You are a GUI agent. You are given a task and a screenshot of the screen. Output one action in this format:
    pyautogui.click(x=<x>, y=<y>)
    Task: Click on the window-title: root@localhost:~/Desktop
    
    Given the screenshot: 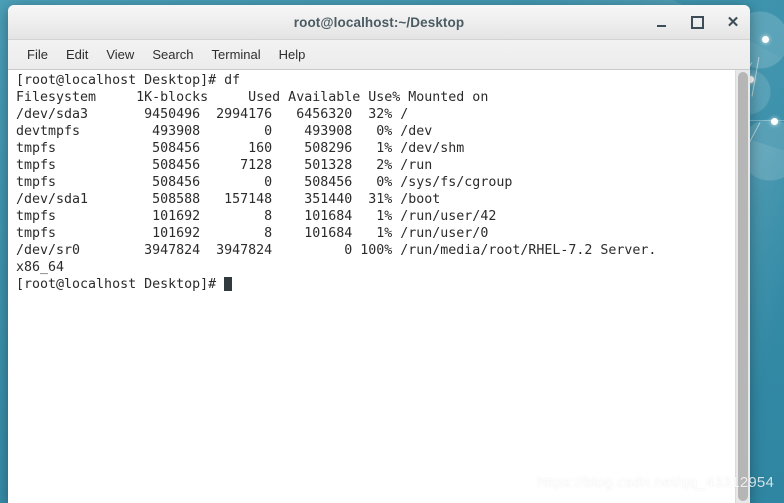 What is the action you would take?
    pyautogui.click(x=379, y=22)
    